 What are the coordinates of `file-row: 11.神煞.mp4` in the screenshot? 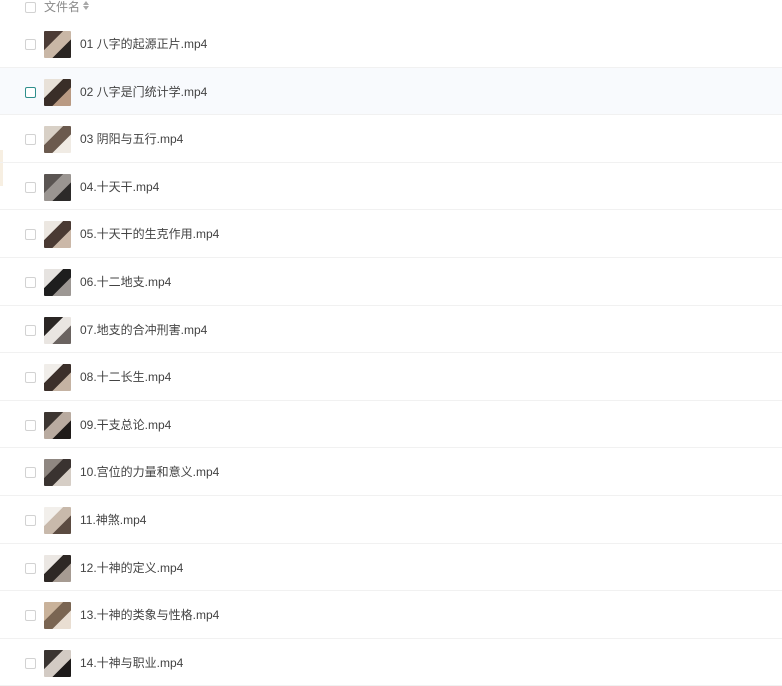 It's located at (391, 520).